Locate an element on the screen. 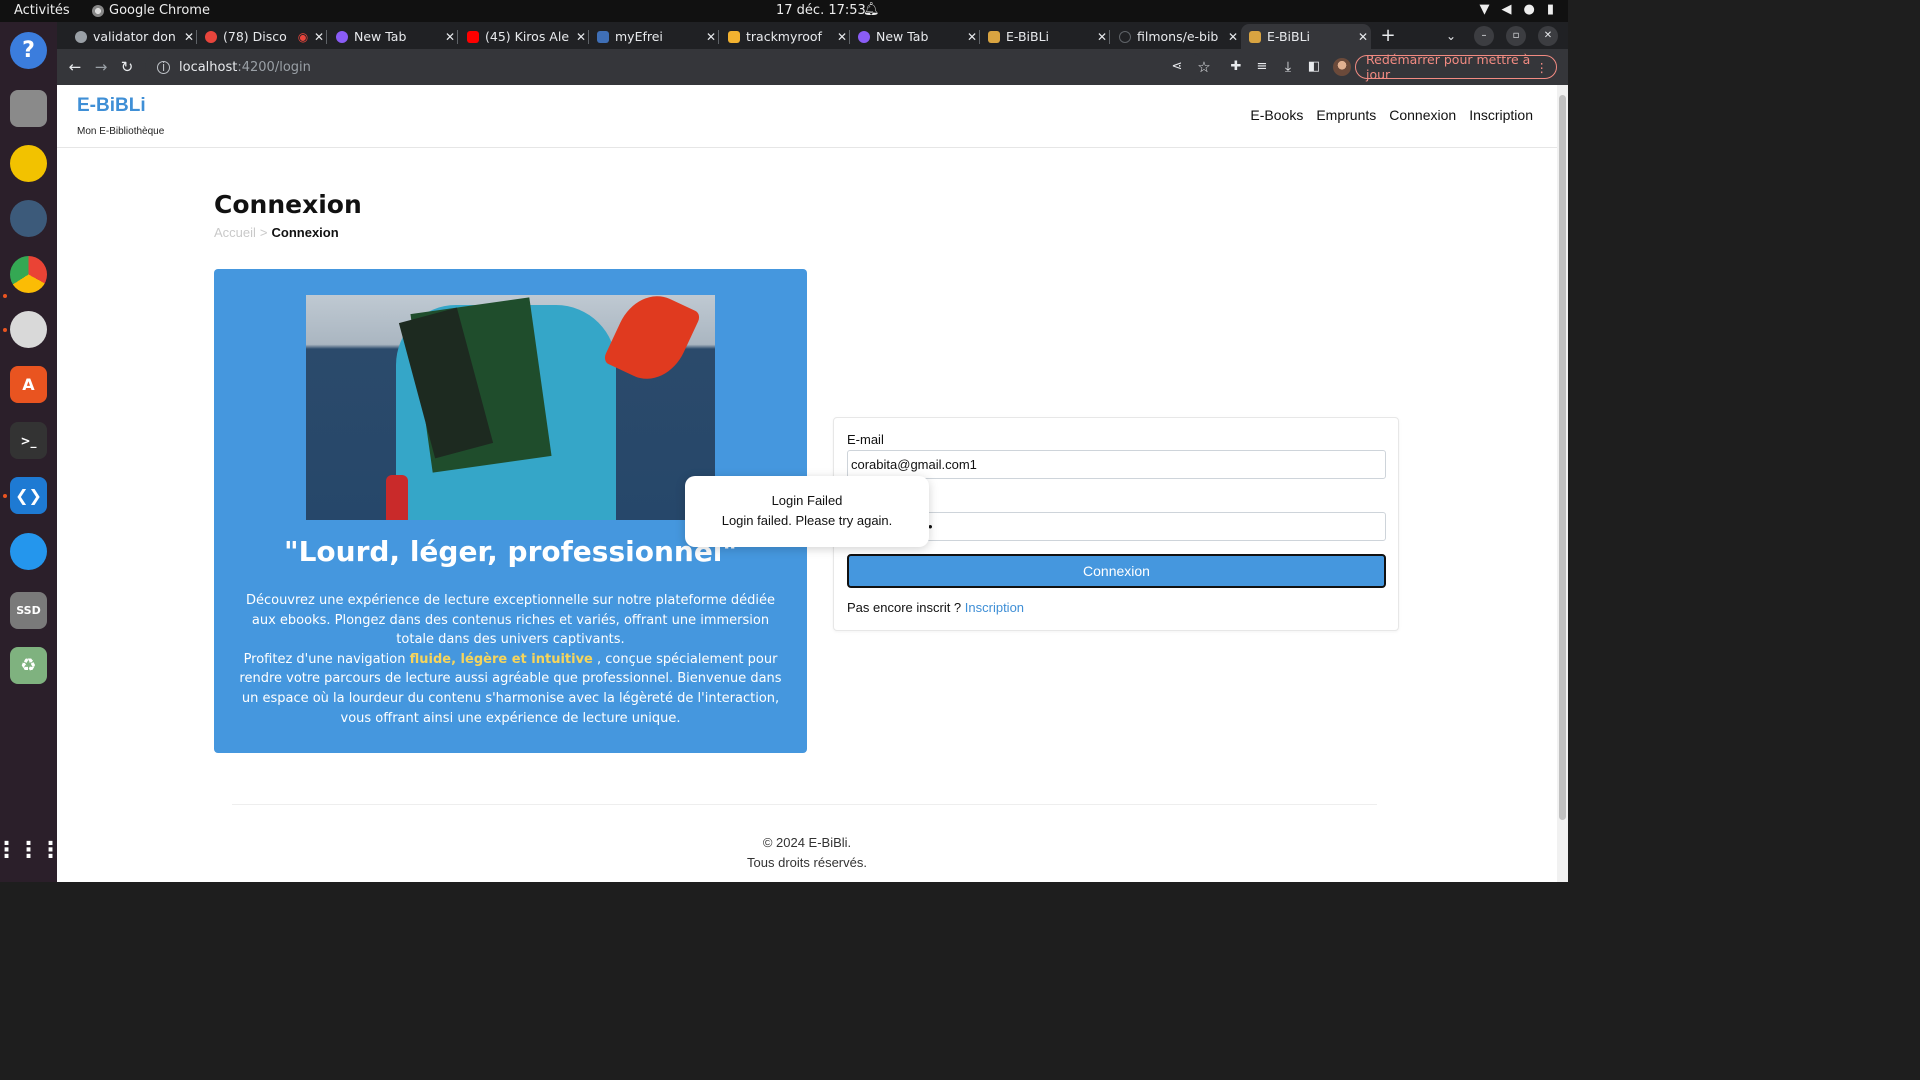 This screenshot has width=1920, height=1080. browser-tab: (78) Disco ◉ ✕ is located at coordinates (262, 36).